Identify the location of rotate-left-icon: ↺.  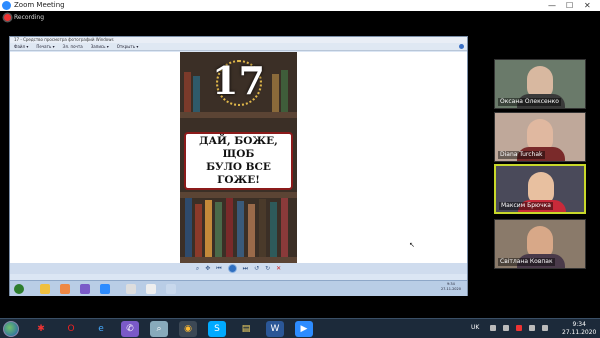
(256, 268).